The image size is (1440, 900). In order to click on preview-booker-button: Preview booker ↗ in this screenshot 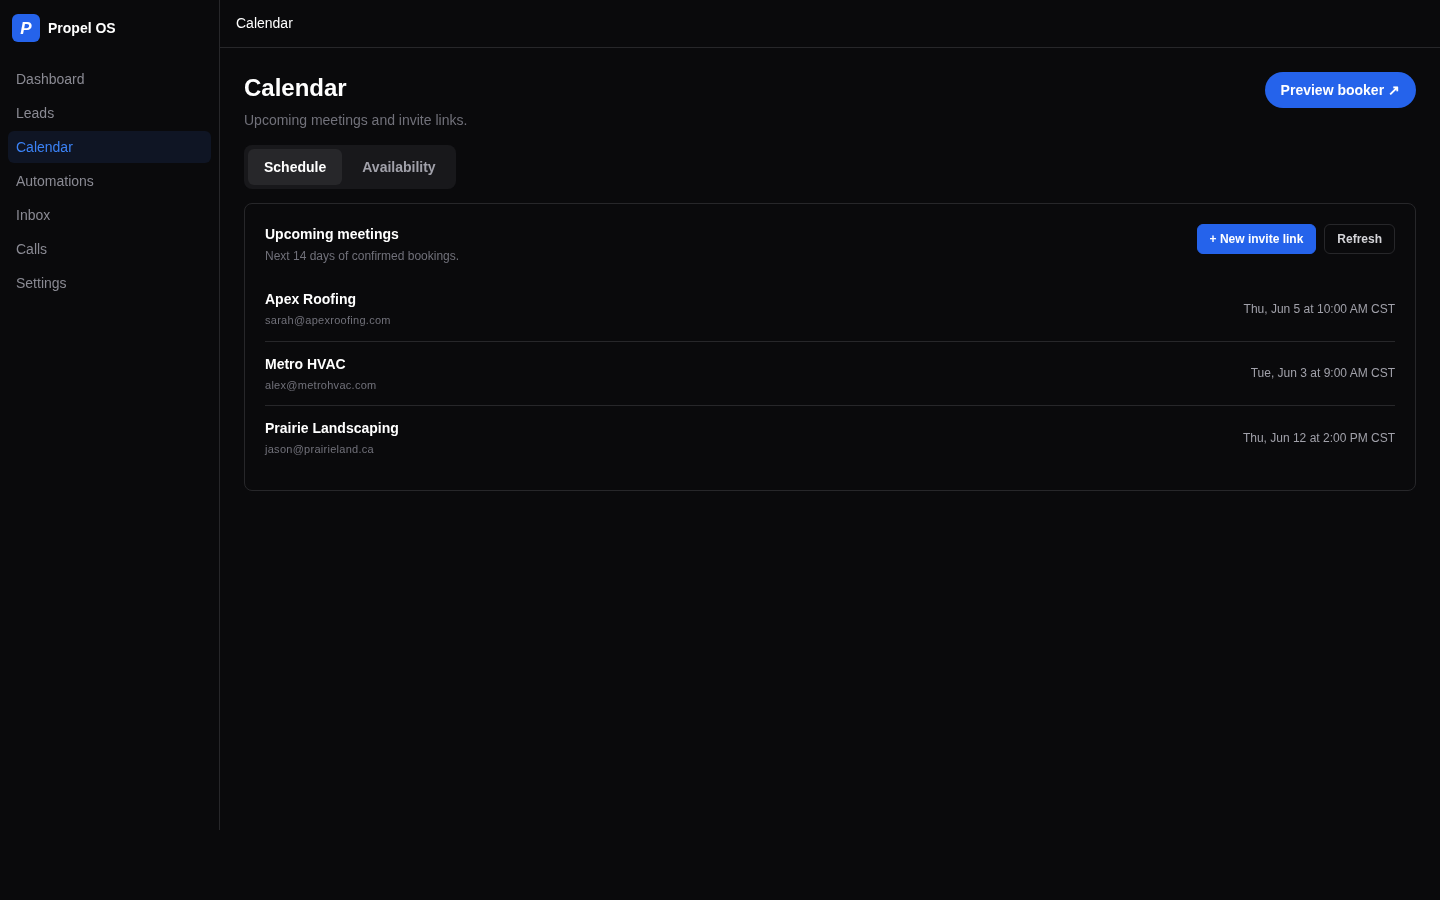, I will do `click(1340, 90)`.